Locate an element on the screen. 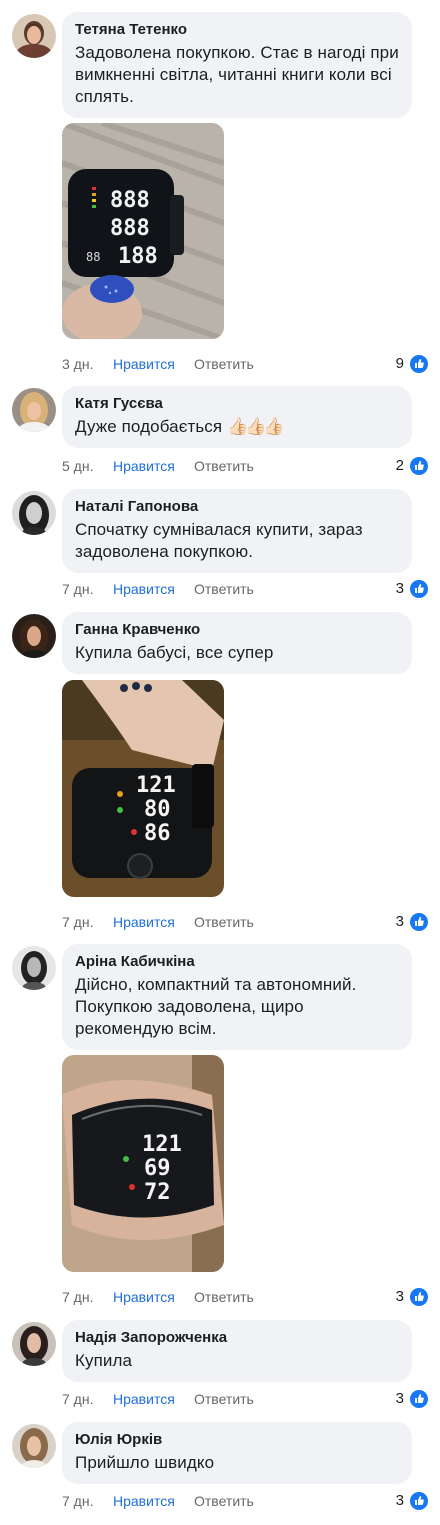 This screenshot has width=440, height=1525. comment-author: Аріна Кабичкіна is located at coordinates (237, 962).